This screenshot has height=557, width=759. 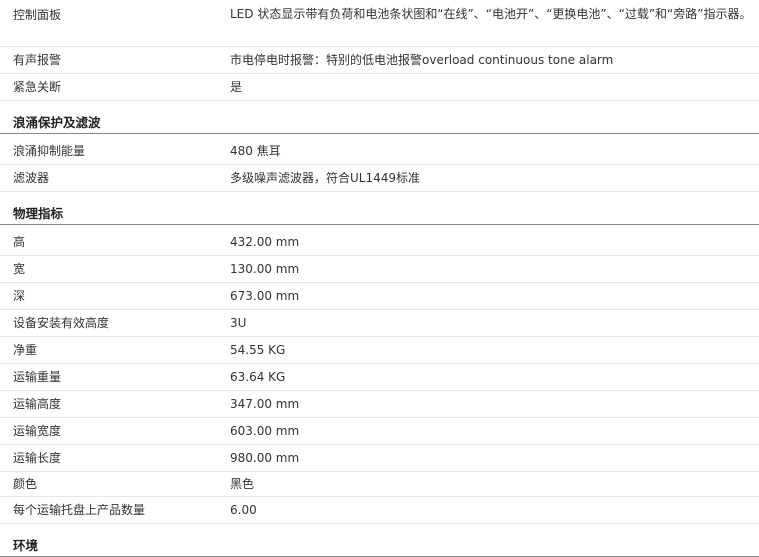 What do you see at coordinates (37, 404) in the screenshot?
I see `spec-label: 运输高度` at bounding box center [37, 404].